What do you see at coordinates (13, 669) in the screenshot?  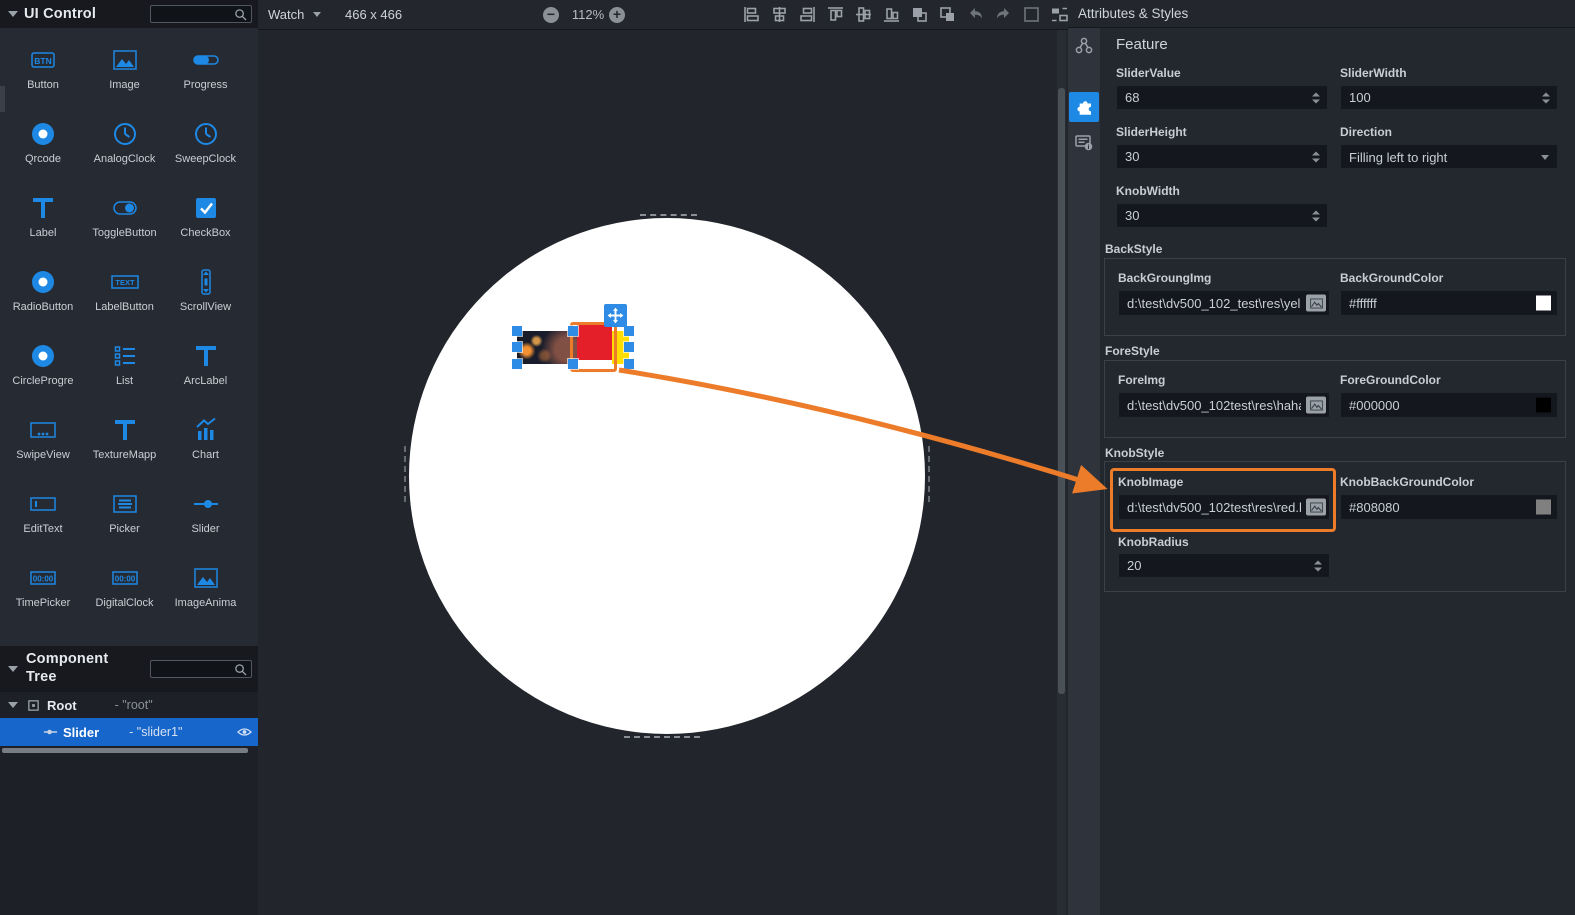 I see `tree-collapse-caret-icon` at bounding box center [13, 669].